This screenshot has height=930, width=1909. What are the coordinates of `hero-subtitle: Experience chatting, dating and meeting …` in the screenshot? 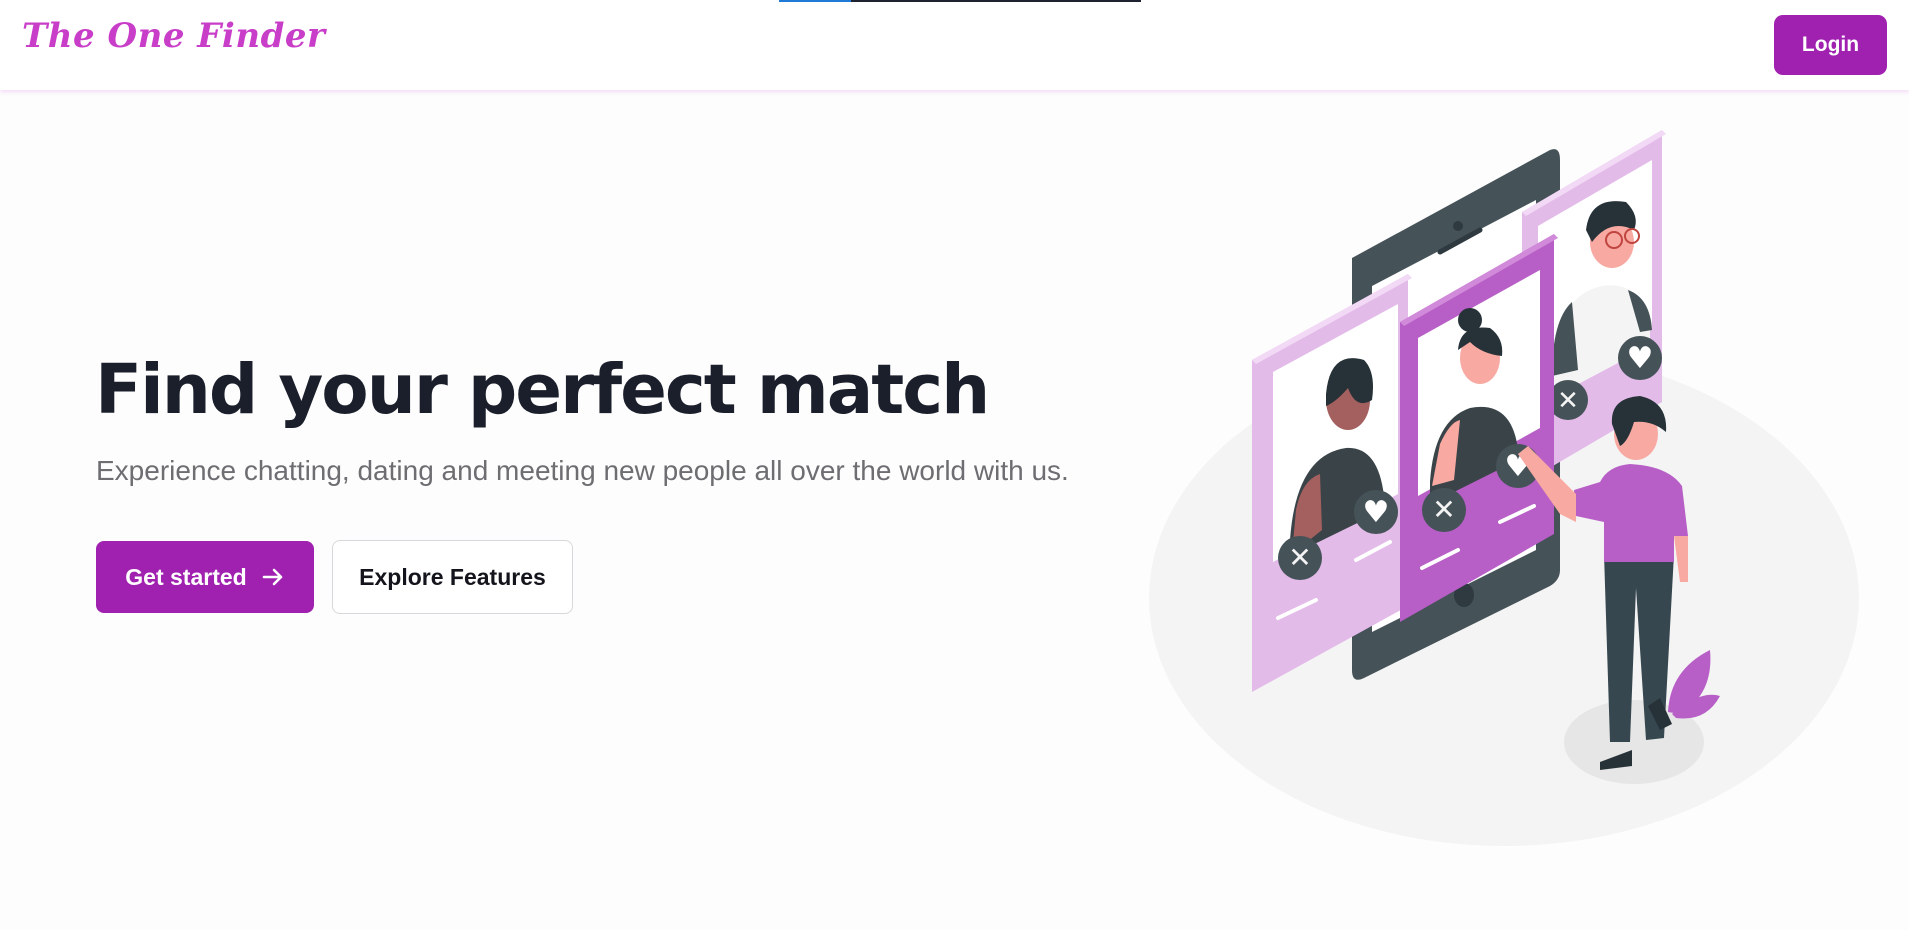 It's located at (582, 470).